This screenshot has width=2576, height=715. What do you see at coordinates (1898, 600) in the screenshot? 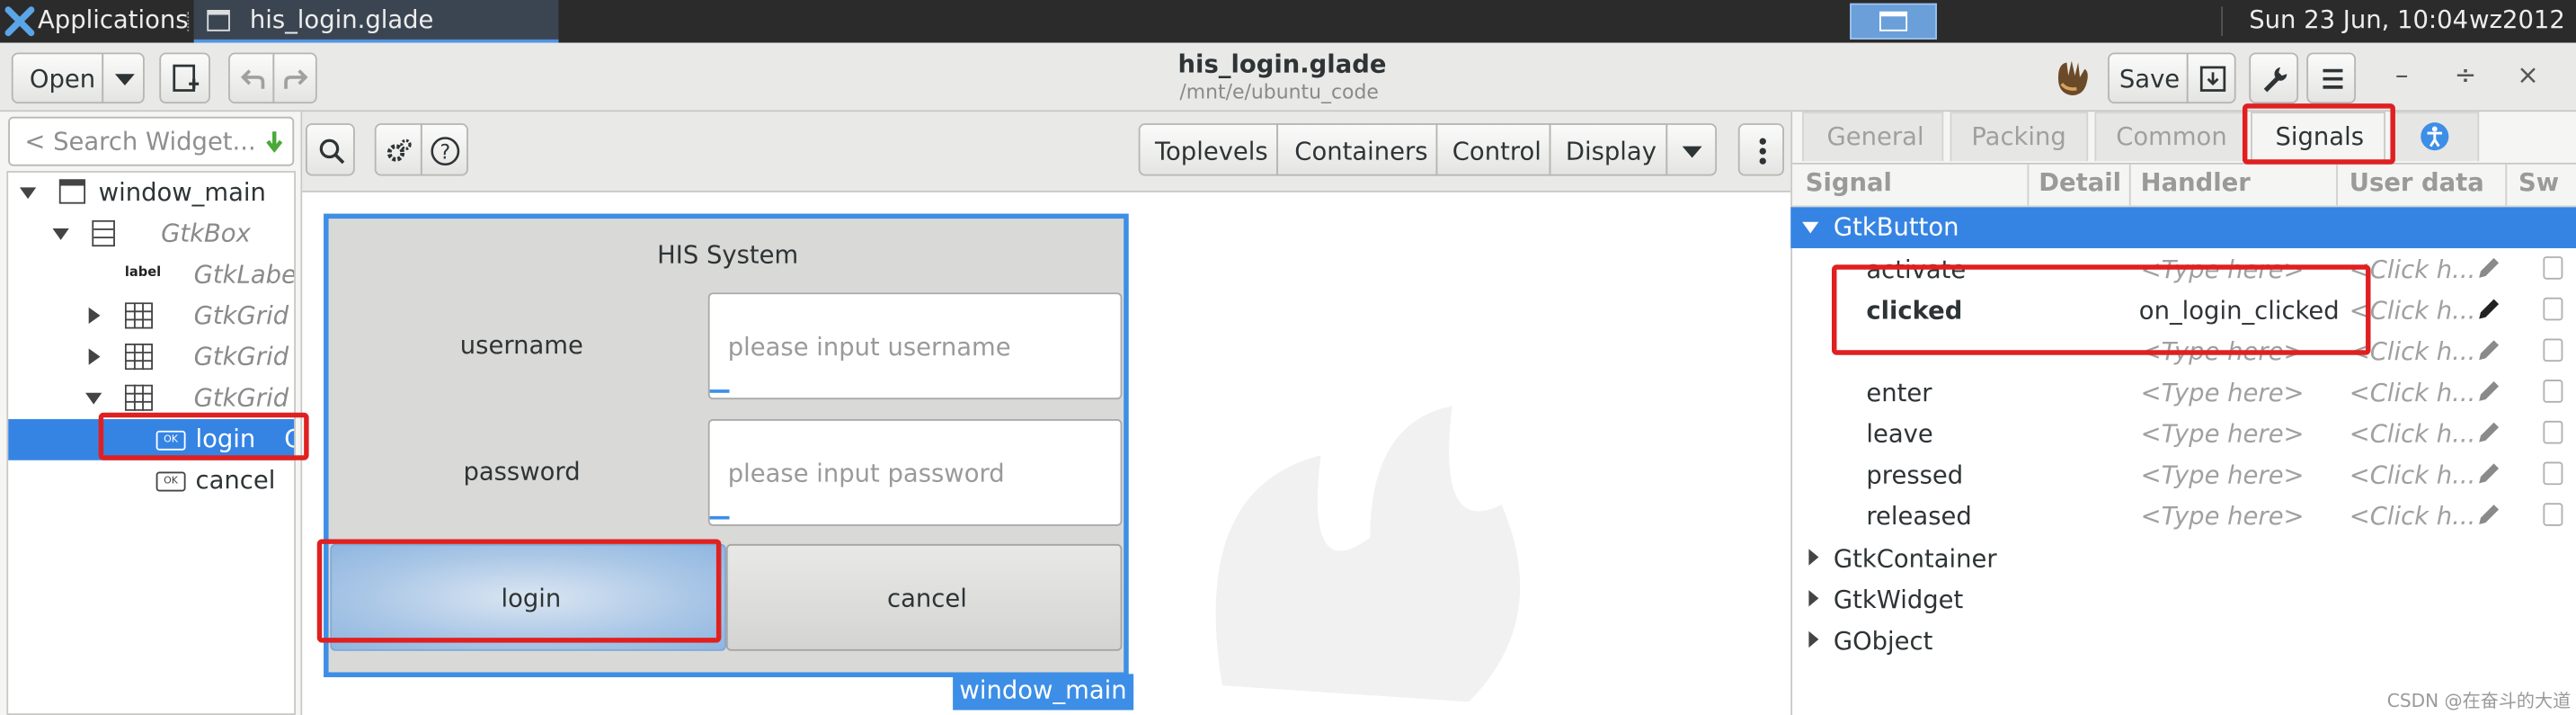
I see `group-label: GtkWidget` at bounding box center [1898, 600].